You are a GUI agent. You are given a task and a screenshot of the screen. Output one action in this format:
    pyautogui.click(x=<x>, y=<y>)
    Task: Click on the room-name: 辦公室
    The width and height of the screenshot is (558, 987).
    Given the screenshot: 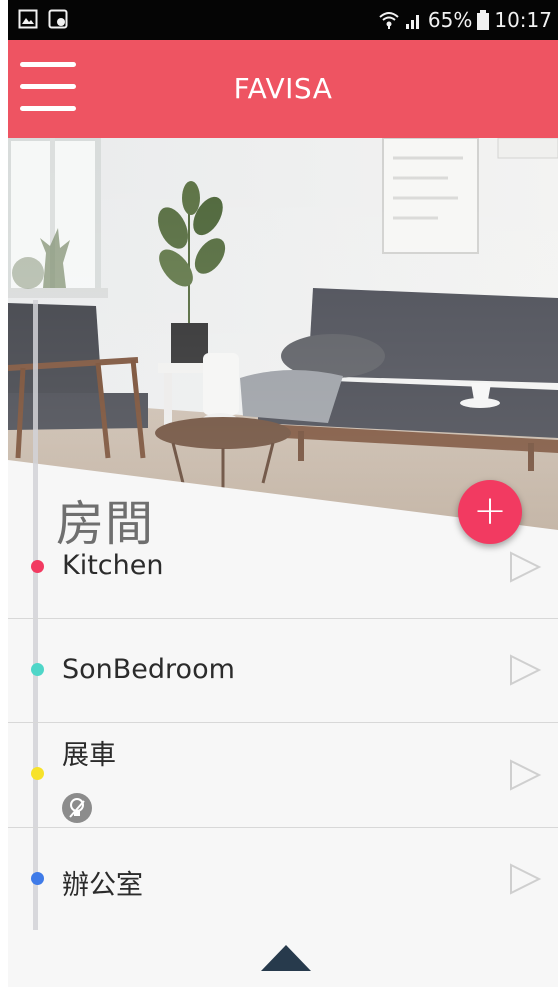 What is the action you would take?
    pyautogui.click(x=102, y=885)
    